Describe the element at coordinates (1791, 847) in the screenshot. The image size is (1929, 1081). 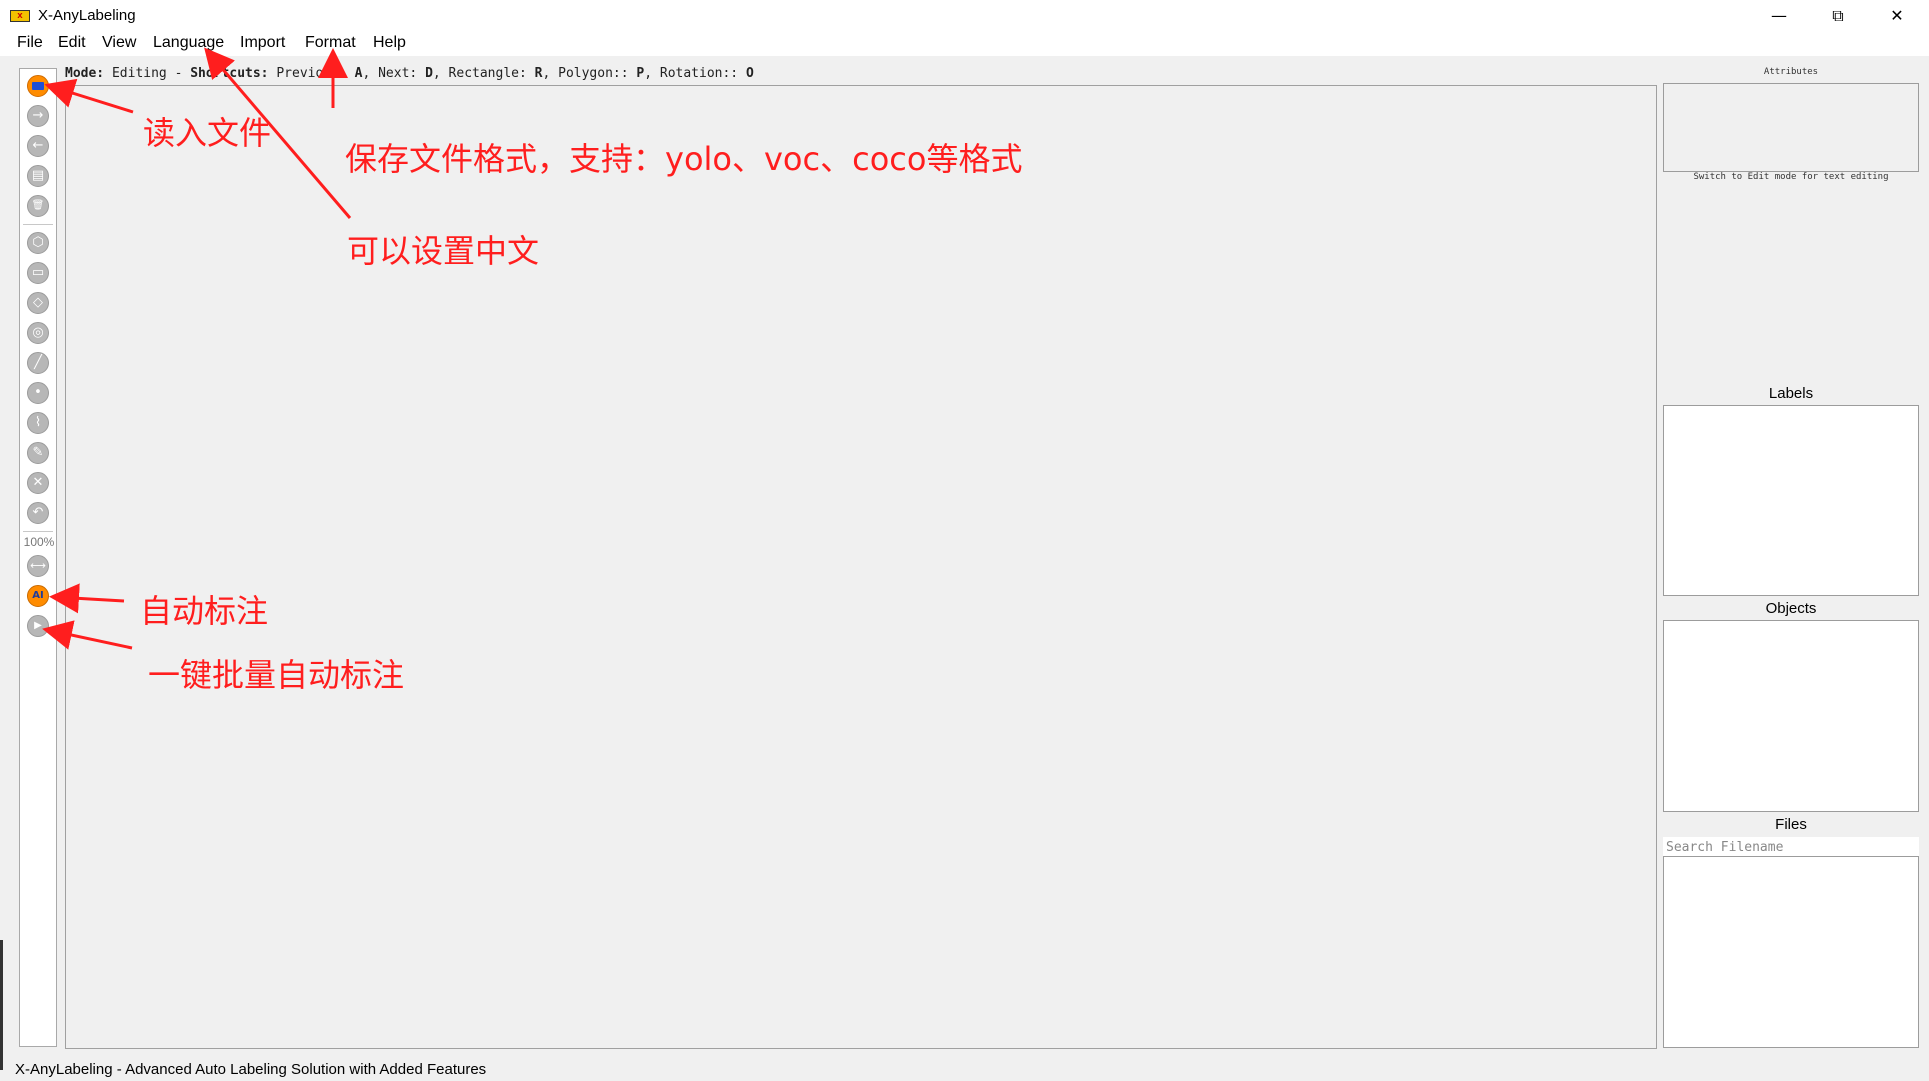
I see `search-filename-input` at that location.